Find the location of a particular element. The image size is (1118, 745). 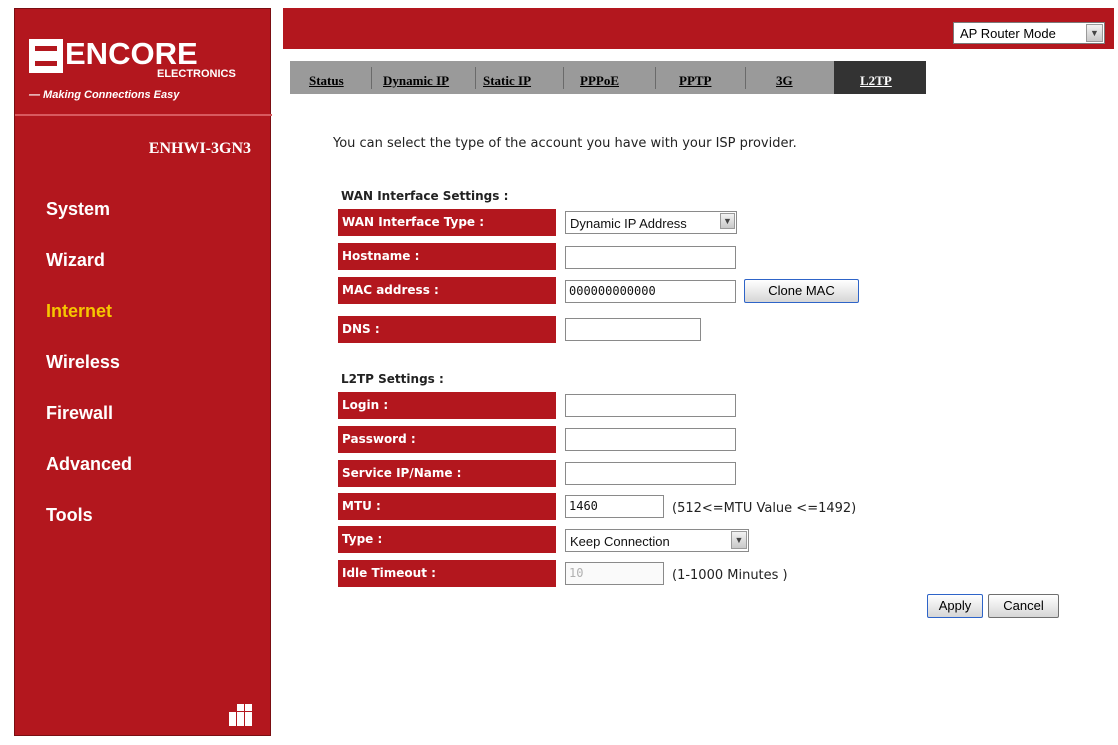

login-input is located at coordinates (650, 405).